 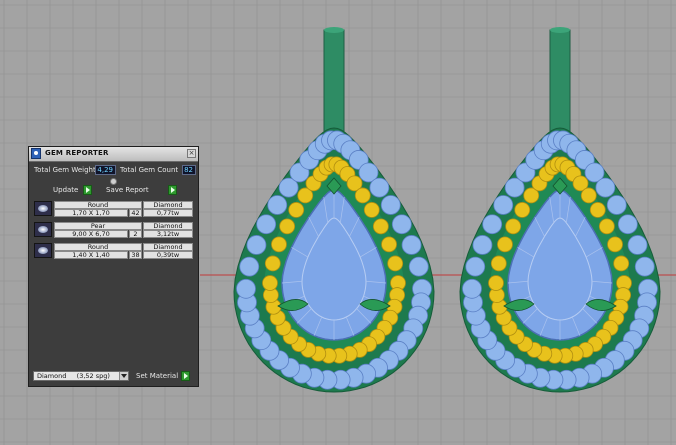 What do you see at coordinates (135, 234) in the screenshot?
I see `gem-count: 2` at bounding box center [135, 234].